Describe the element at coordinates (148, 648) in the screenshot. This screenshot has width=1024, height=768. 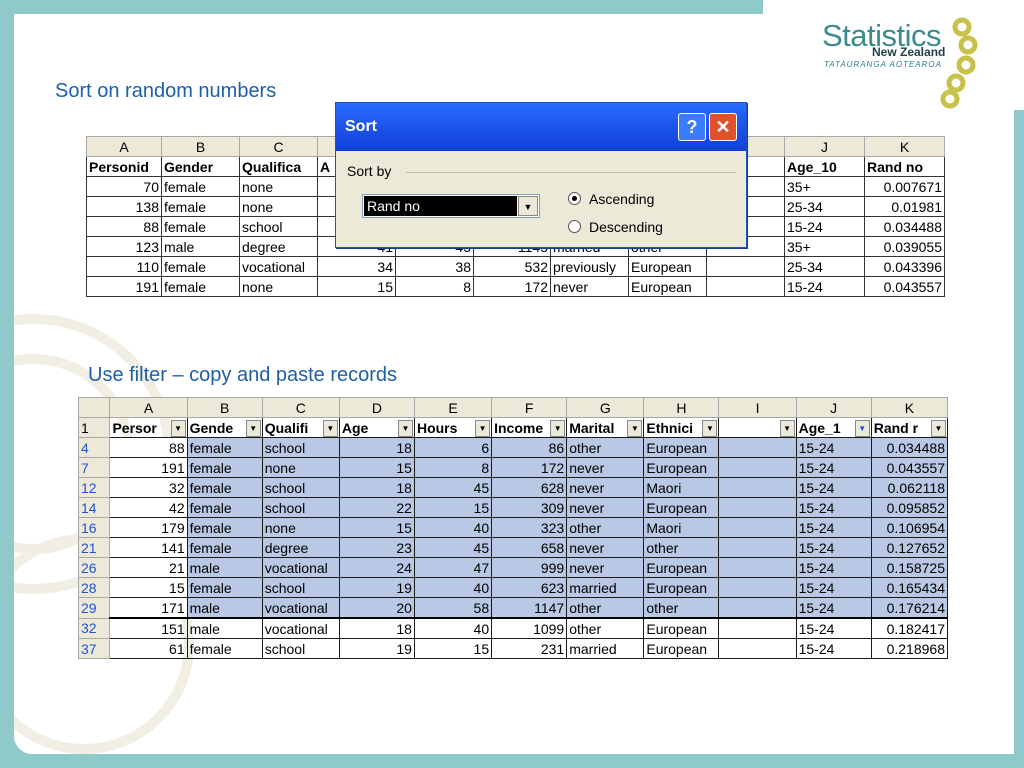
I see `cell: 61` at that location.